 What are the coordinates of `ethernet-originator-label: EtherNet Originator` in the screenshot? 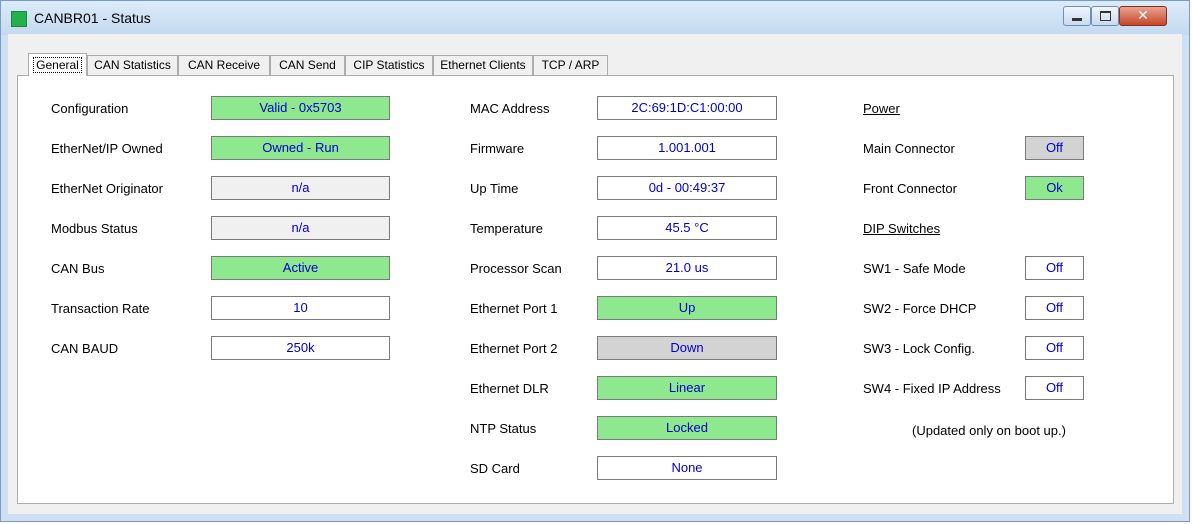 It's located at (107, 188).